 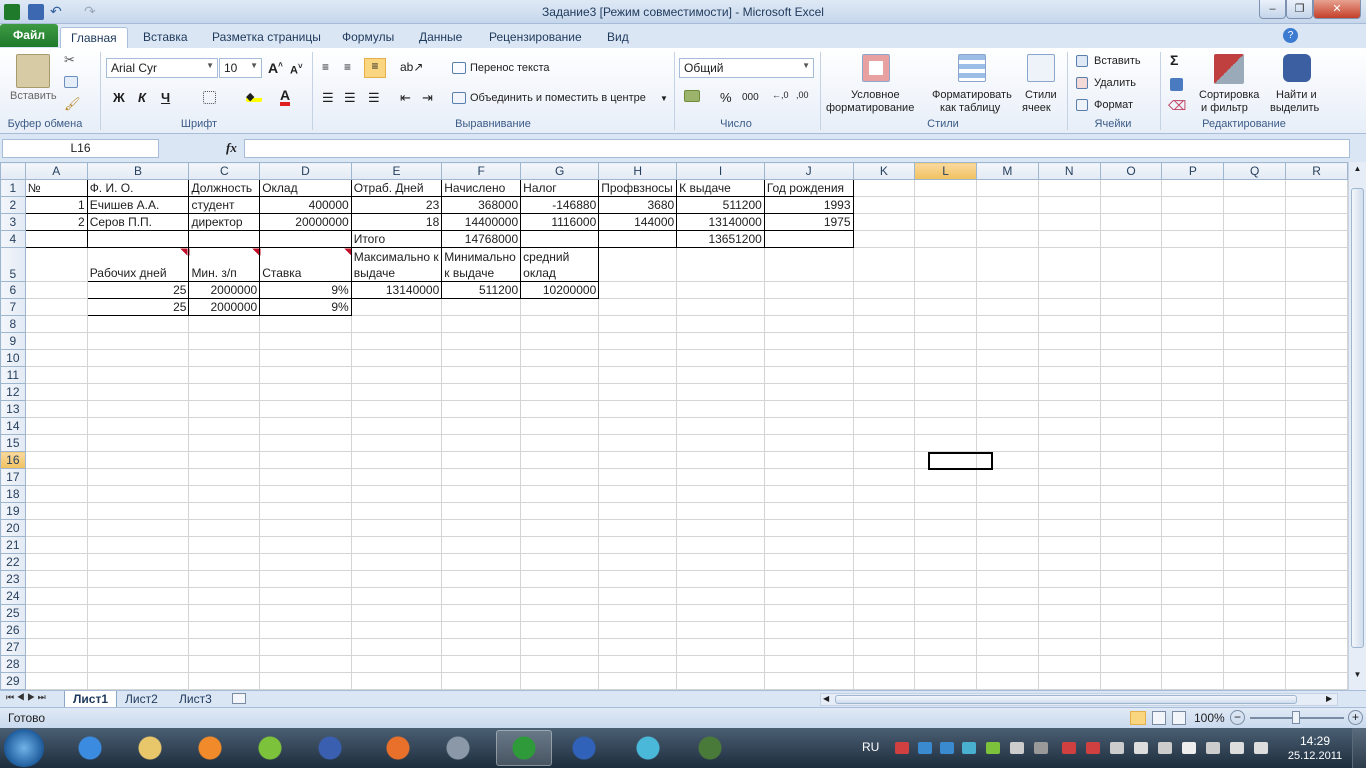 I want to click on currency-format-icon, so click(x=692, y=96).